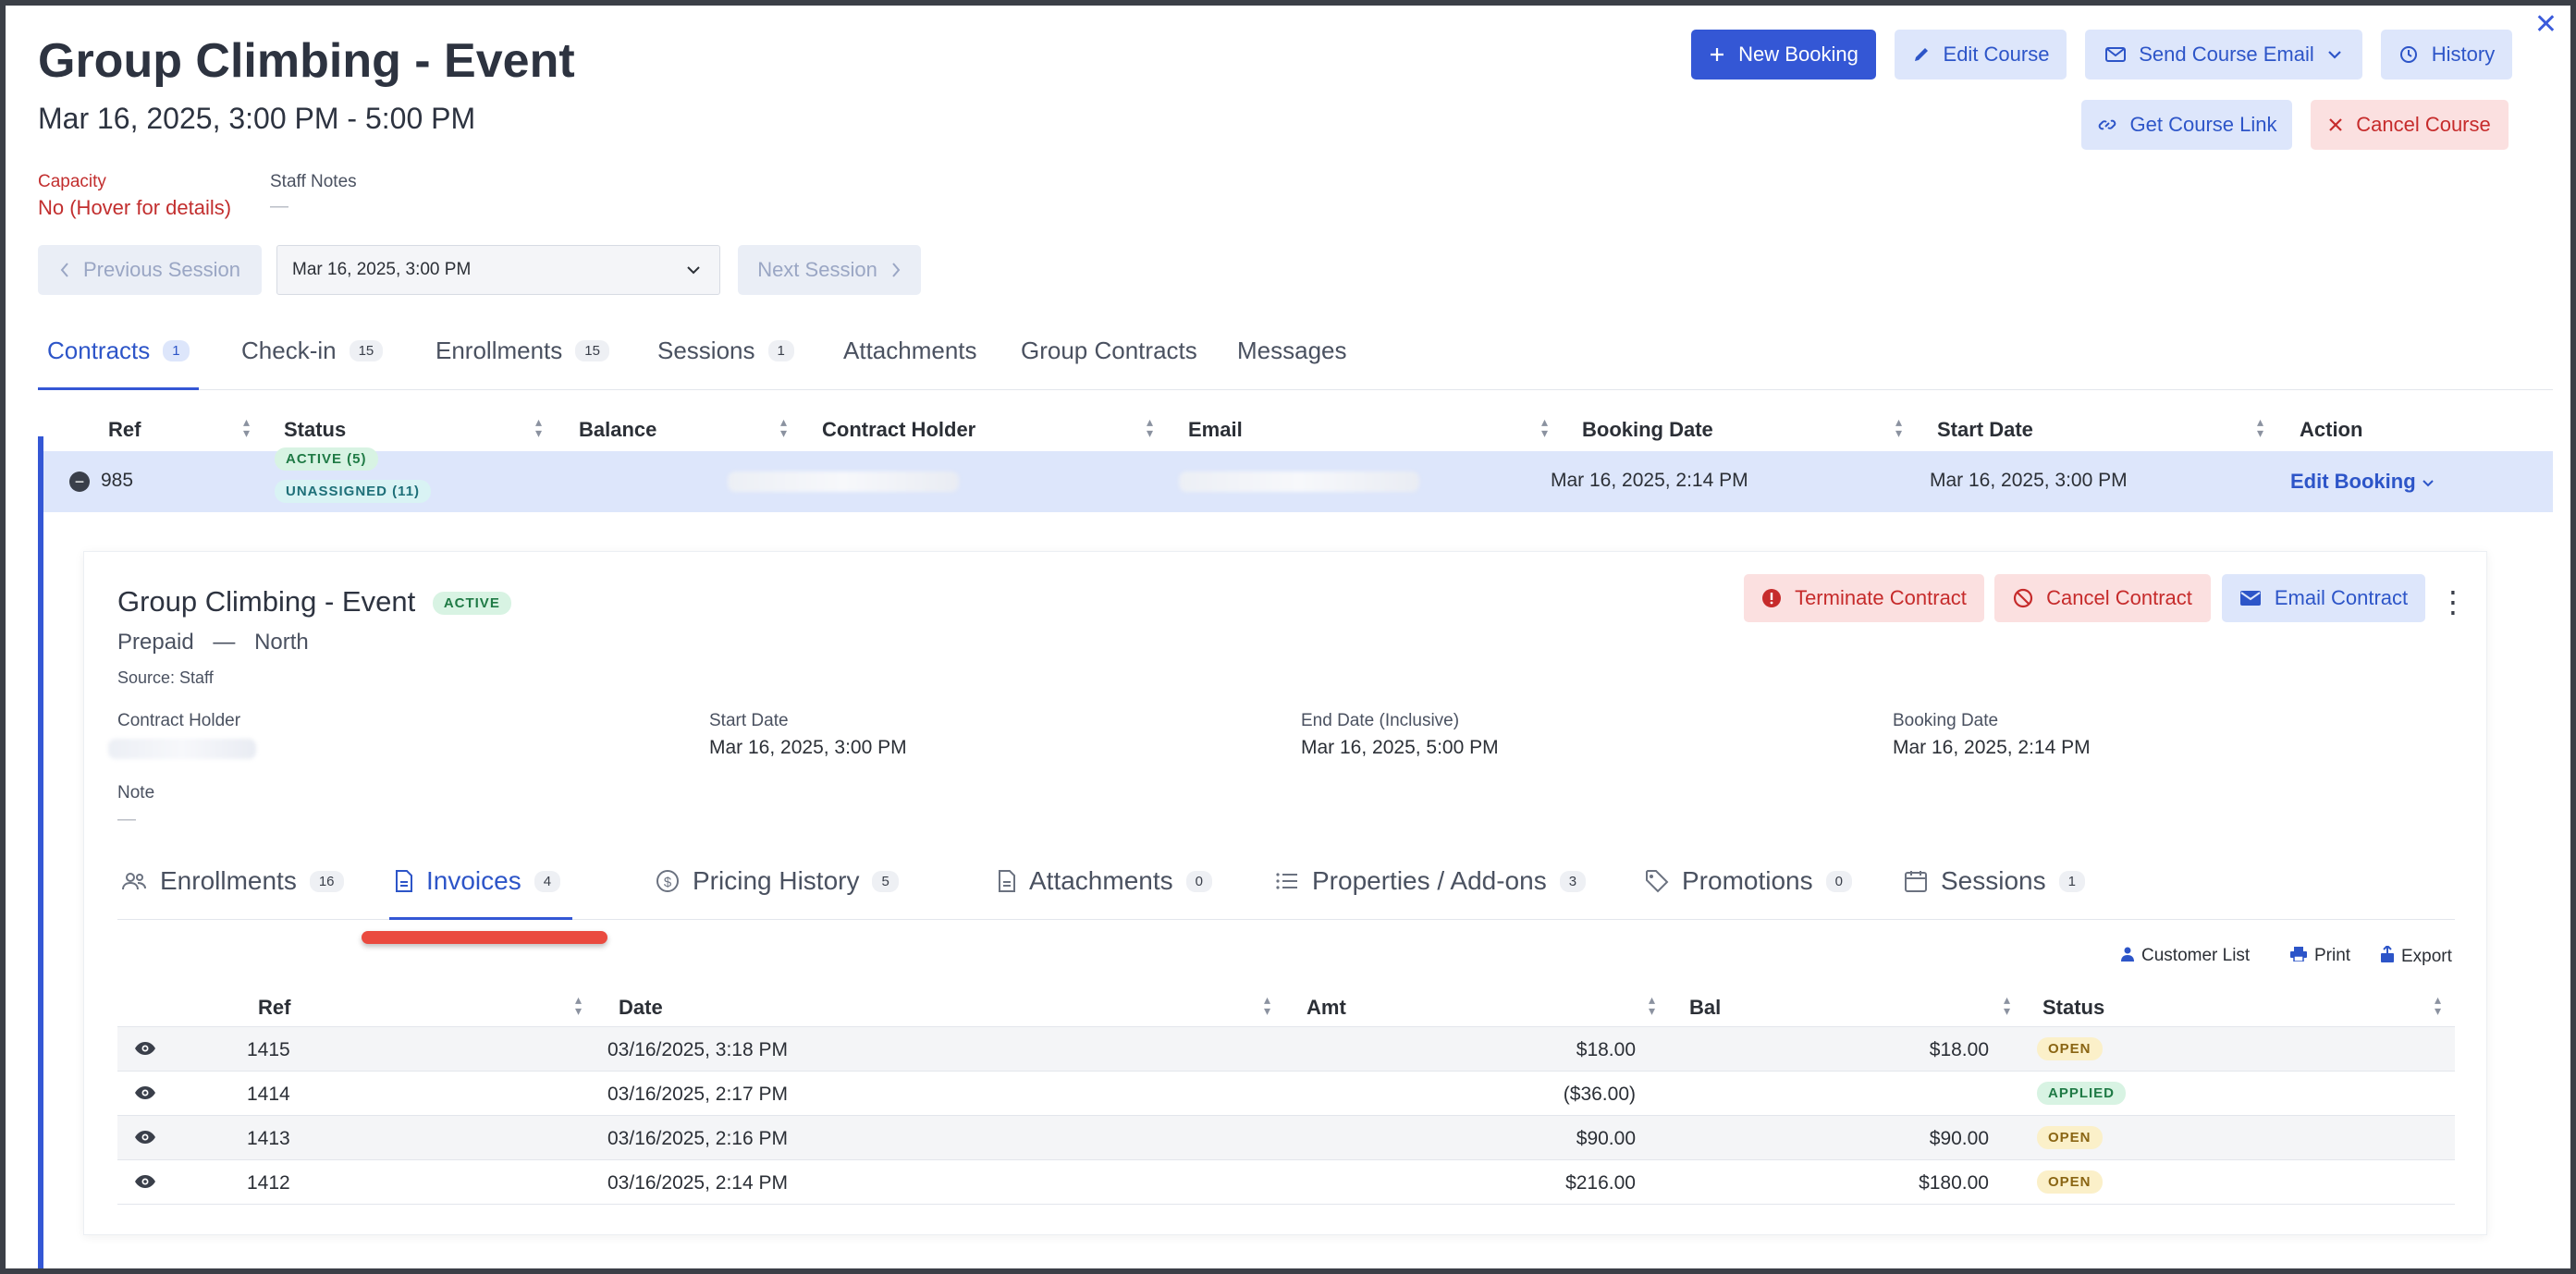 The image size is (2576, 1274). I want to click on collapse-icon: −, so click(79, 482).